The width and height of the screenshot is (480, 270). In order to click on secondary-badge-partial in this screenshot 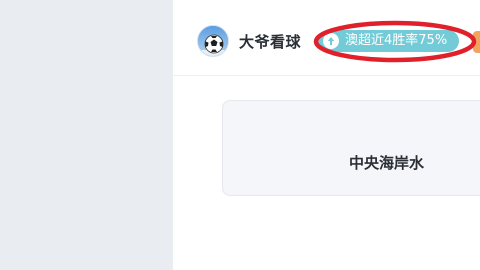, I will do `click(476, 42)`.